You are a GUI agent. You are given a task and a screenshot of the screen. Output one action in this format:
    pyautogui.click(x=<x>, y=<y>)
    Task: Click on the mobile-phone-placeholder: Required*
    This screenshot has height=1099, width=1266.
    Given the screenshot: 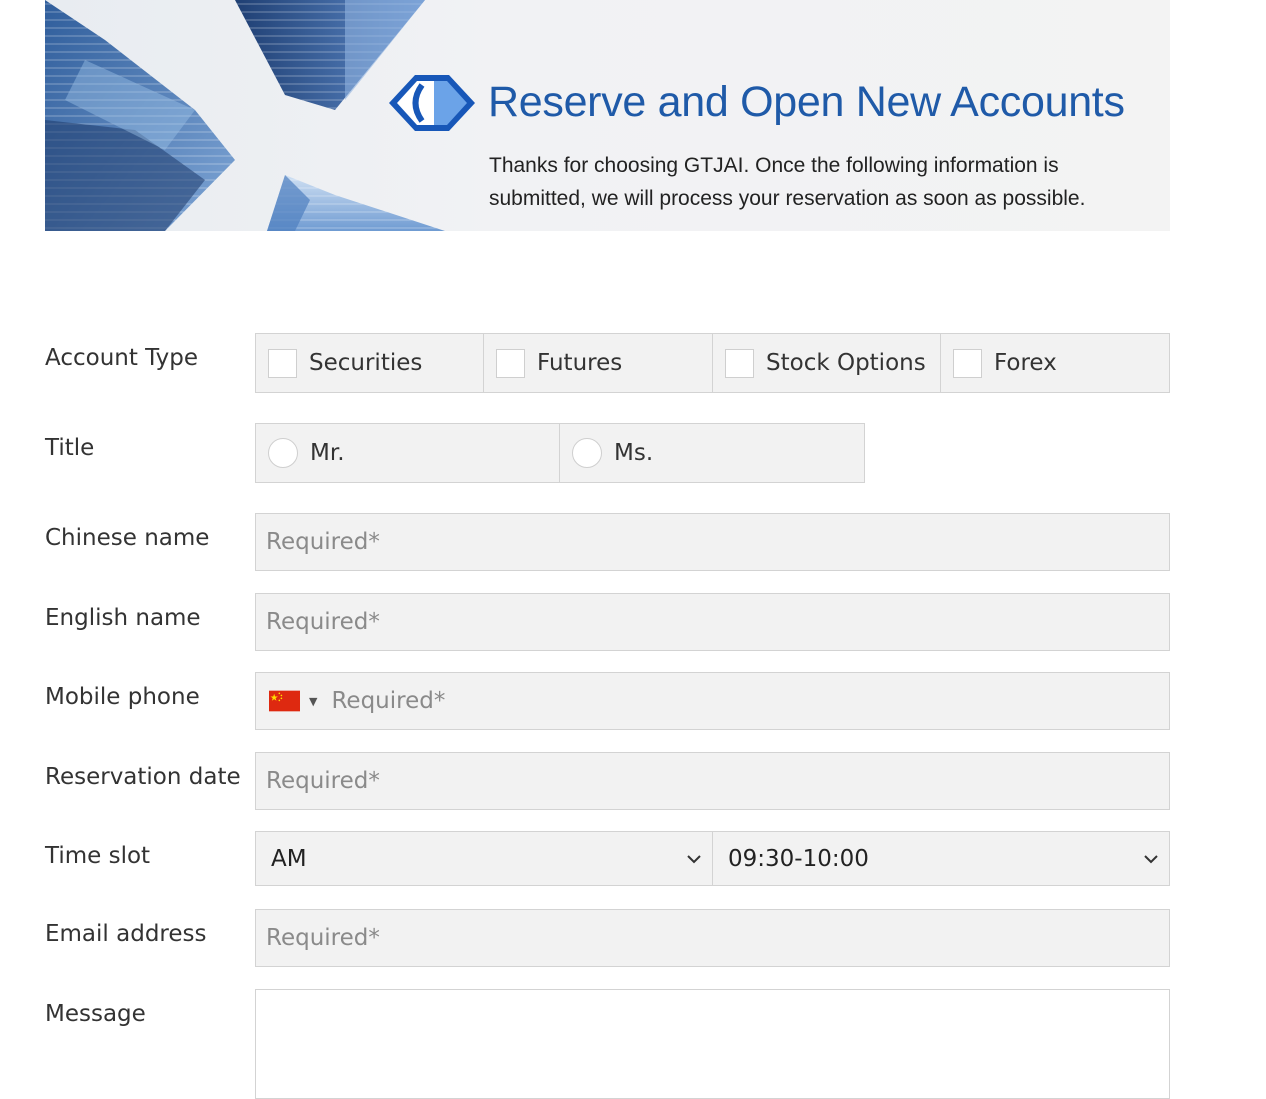 What is the action you would take?
    pyautogui.click(x=388, y=701)
    